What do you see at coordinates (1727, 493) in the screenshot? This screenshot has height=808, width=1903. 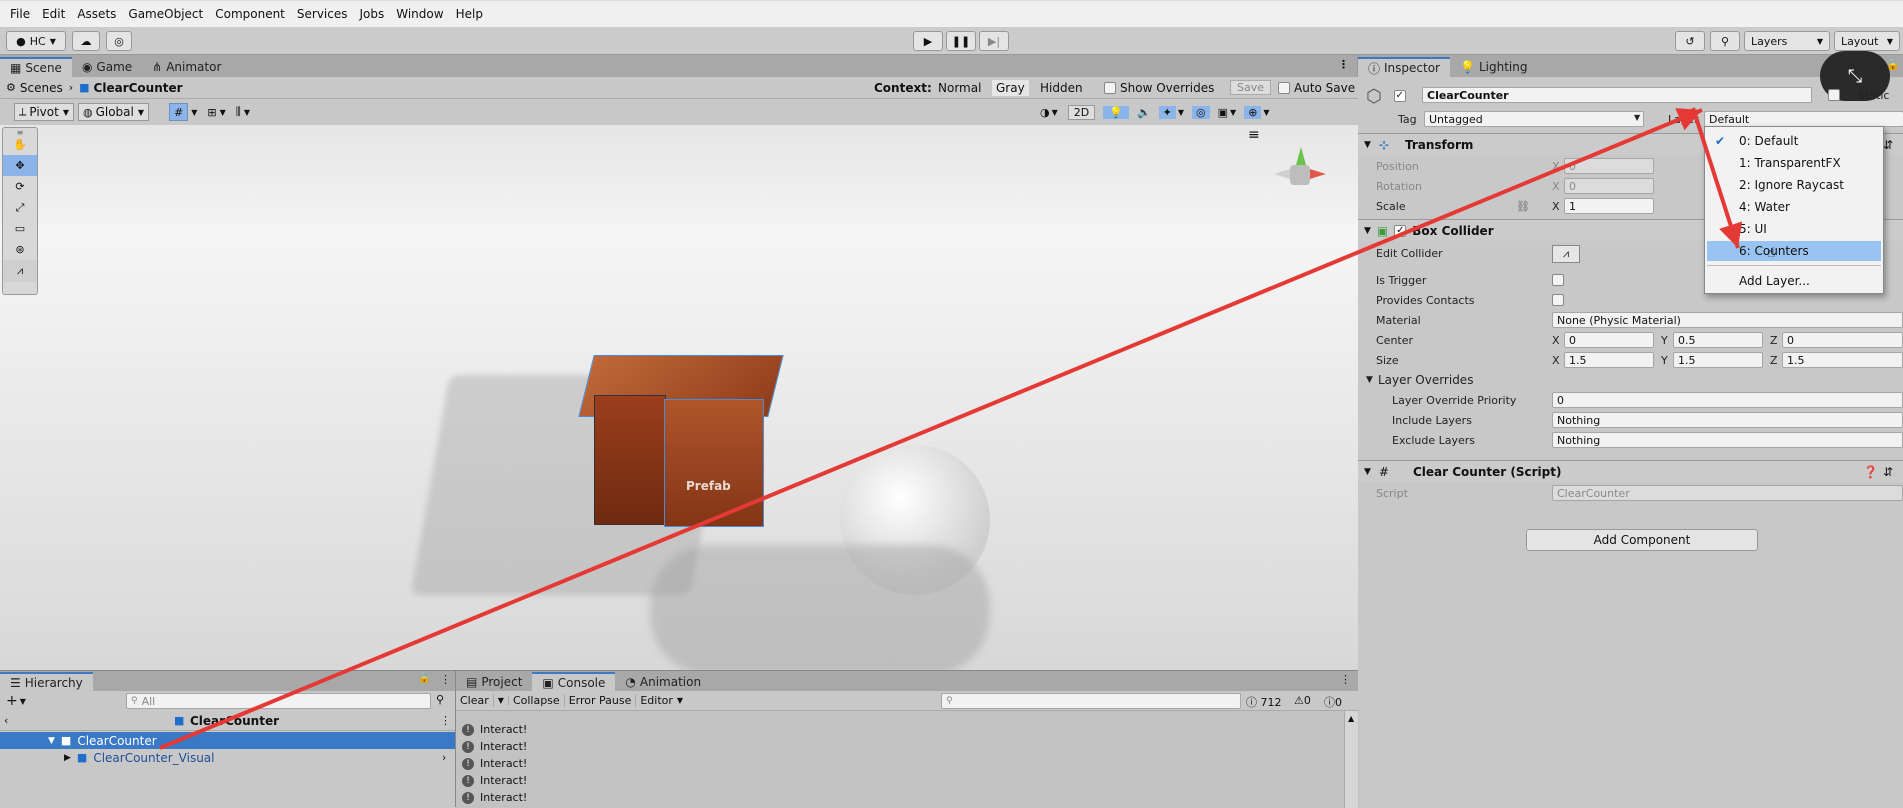 I see `script-field: ClearCounter` at bounding box center [1727, 493].